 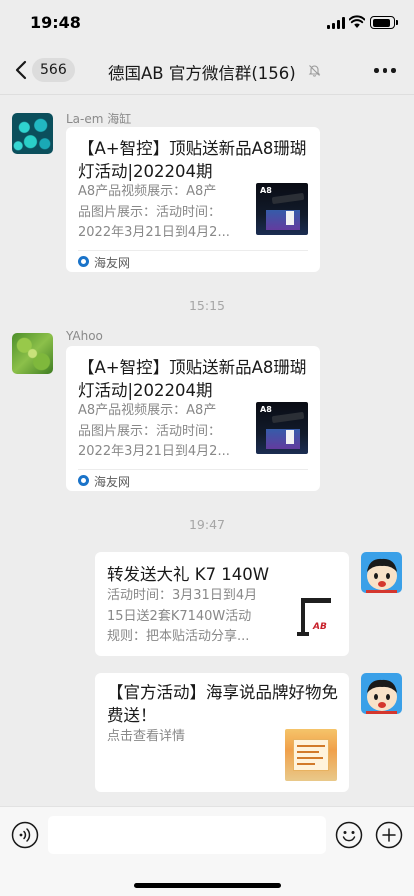 I want to click on status-time: 19:48, so click(x=55, y=22).